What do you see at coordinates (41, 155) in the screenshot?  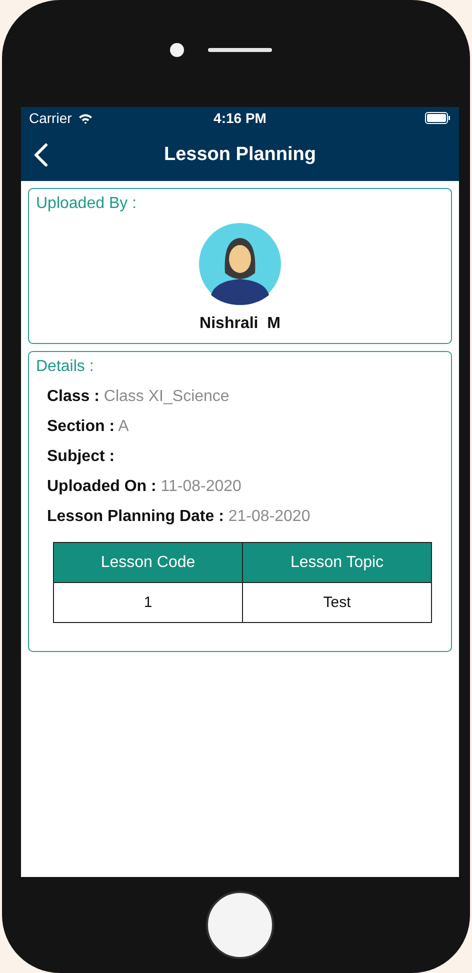 I see `back-chevron-icon` at bounding box center [41, 155].